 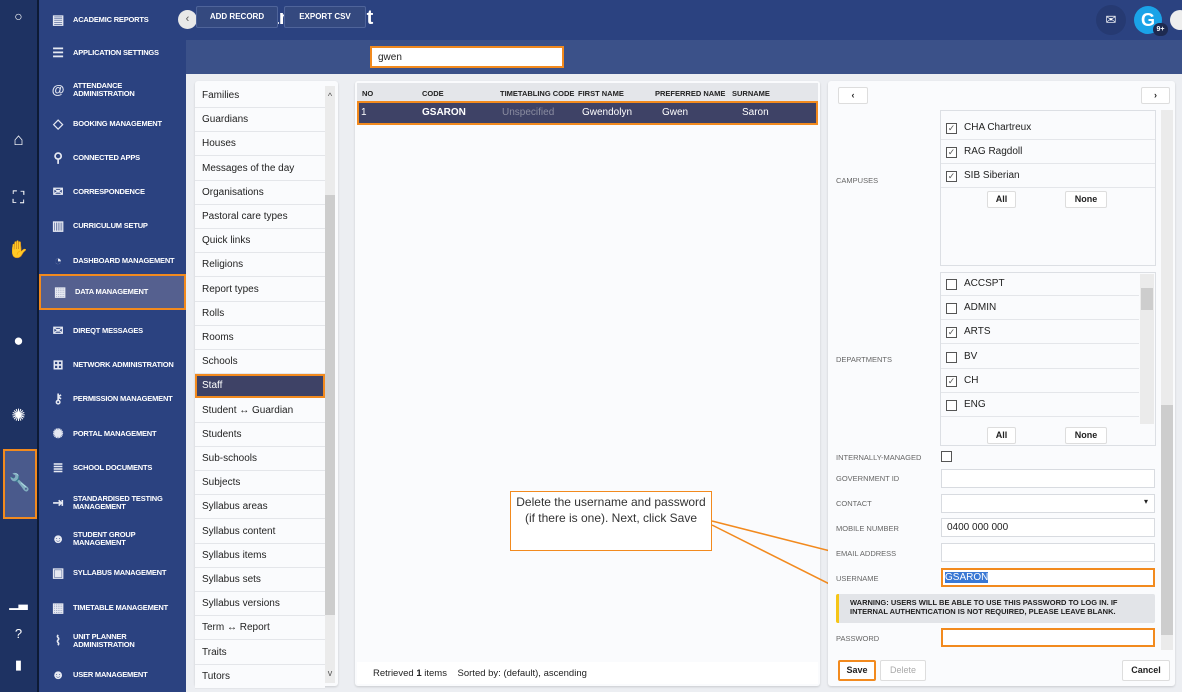 What do you see at coordinates (260, 289) in the screenshot?
I see `entity-item-report-types: Report types` at bounding box center [260, 289].